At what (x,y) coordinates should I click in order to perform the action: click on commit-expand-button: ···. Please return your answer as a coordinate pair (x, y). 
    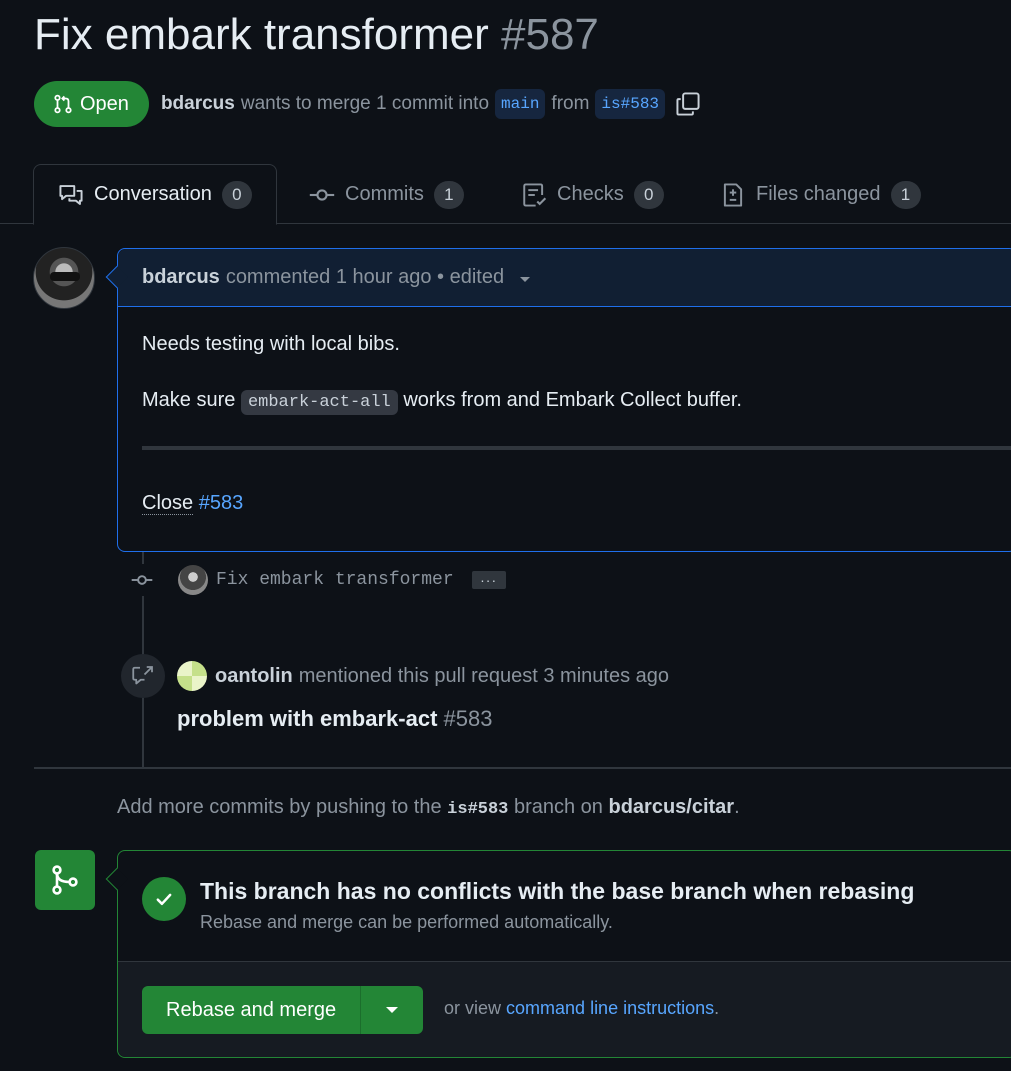
    Looking at the image, I should click on (488, 580).